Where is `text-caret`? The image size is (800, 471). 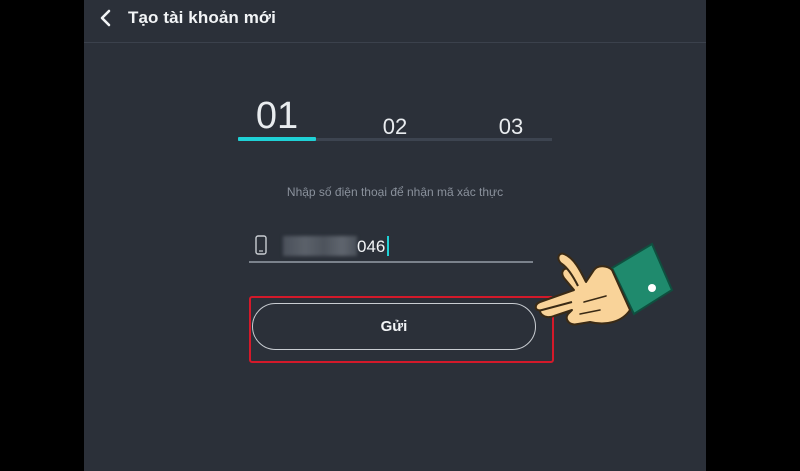
text-caret is located at coordinates (388, 246).